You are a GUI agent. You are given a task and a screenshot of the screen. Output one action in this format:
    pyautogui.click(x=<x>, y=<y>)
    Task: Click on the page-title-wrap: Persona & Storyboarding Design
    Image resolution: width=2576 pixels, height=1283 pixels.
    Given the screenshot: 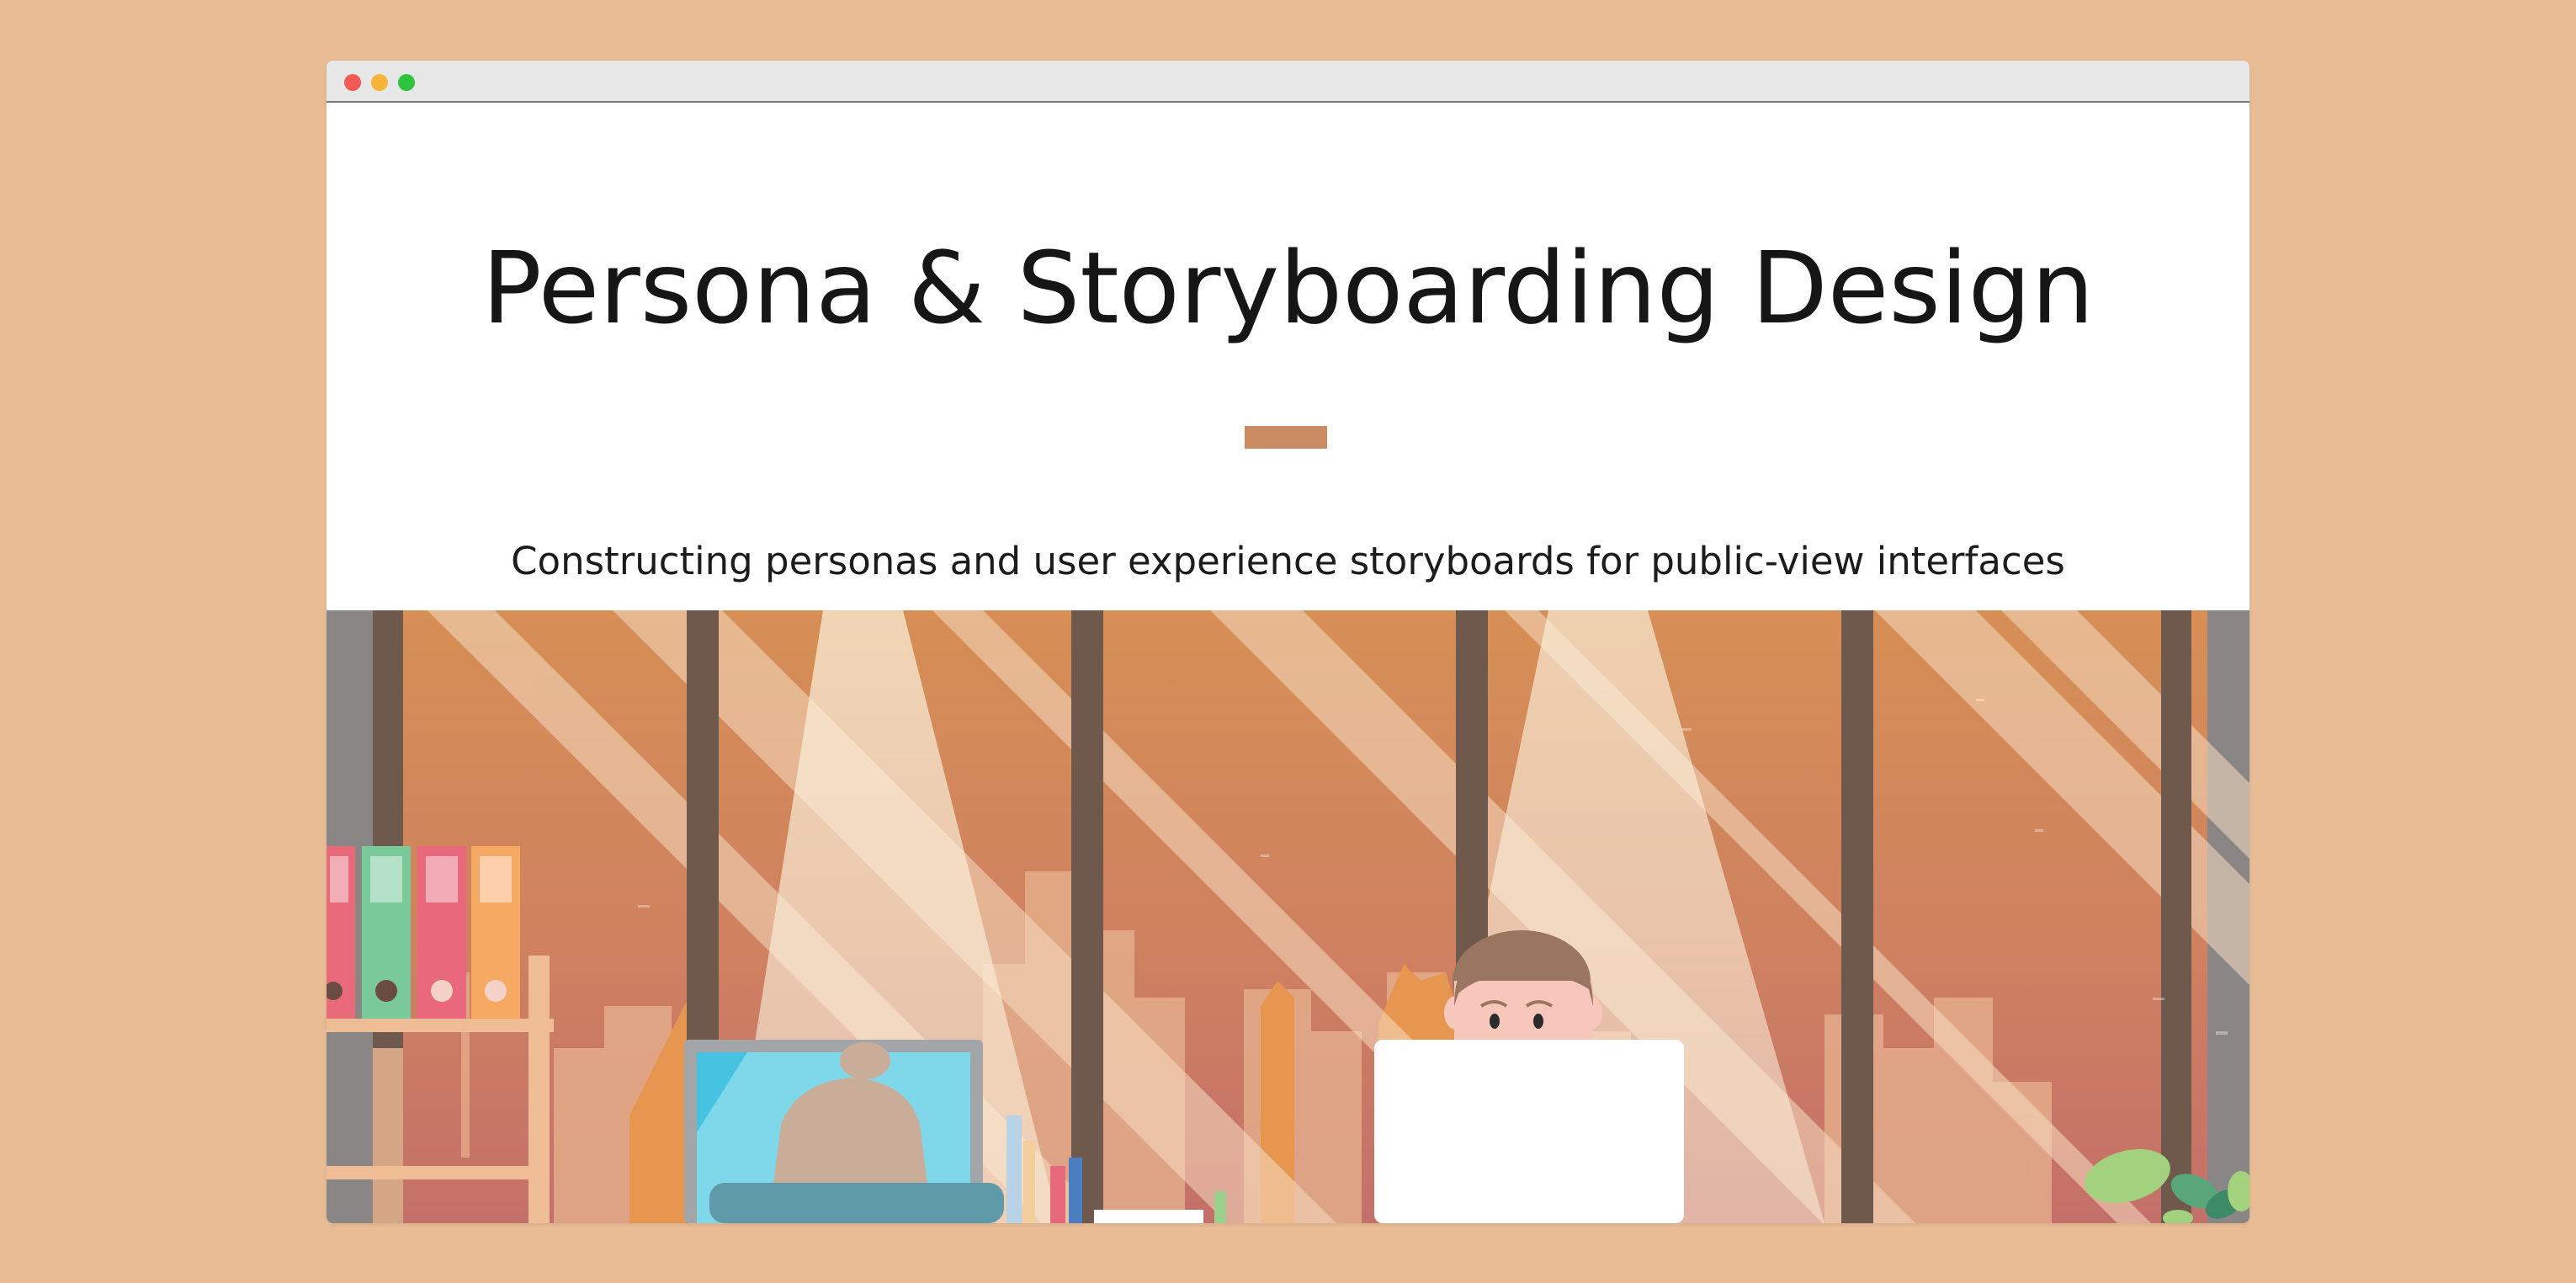 What is the action you would take?
    pyautogui.click(x=1288, y=288)
    